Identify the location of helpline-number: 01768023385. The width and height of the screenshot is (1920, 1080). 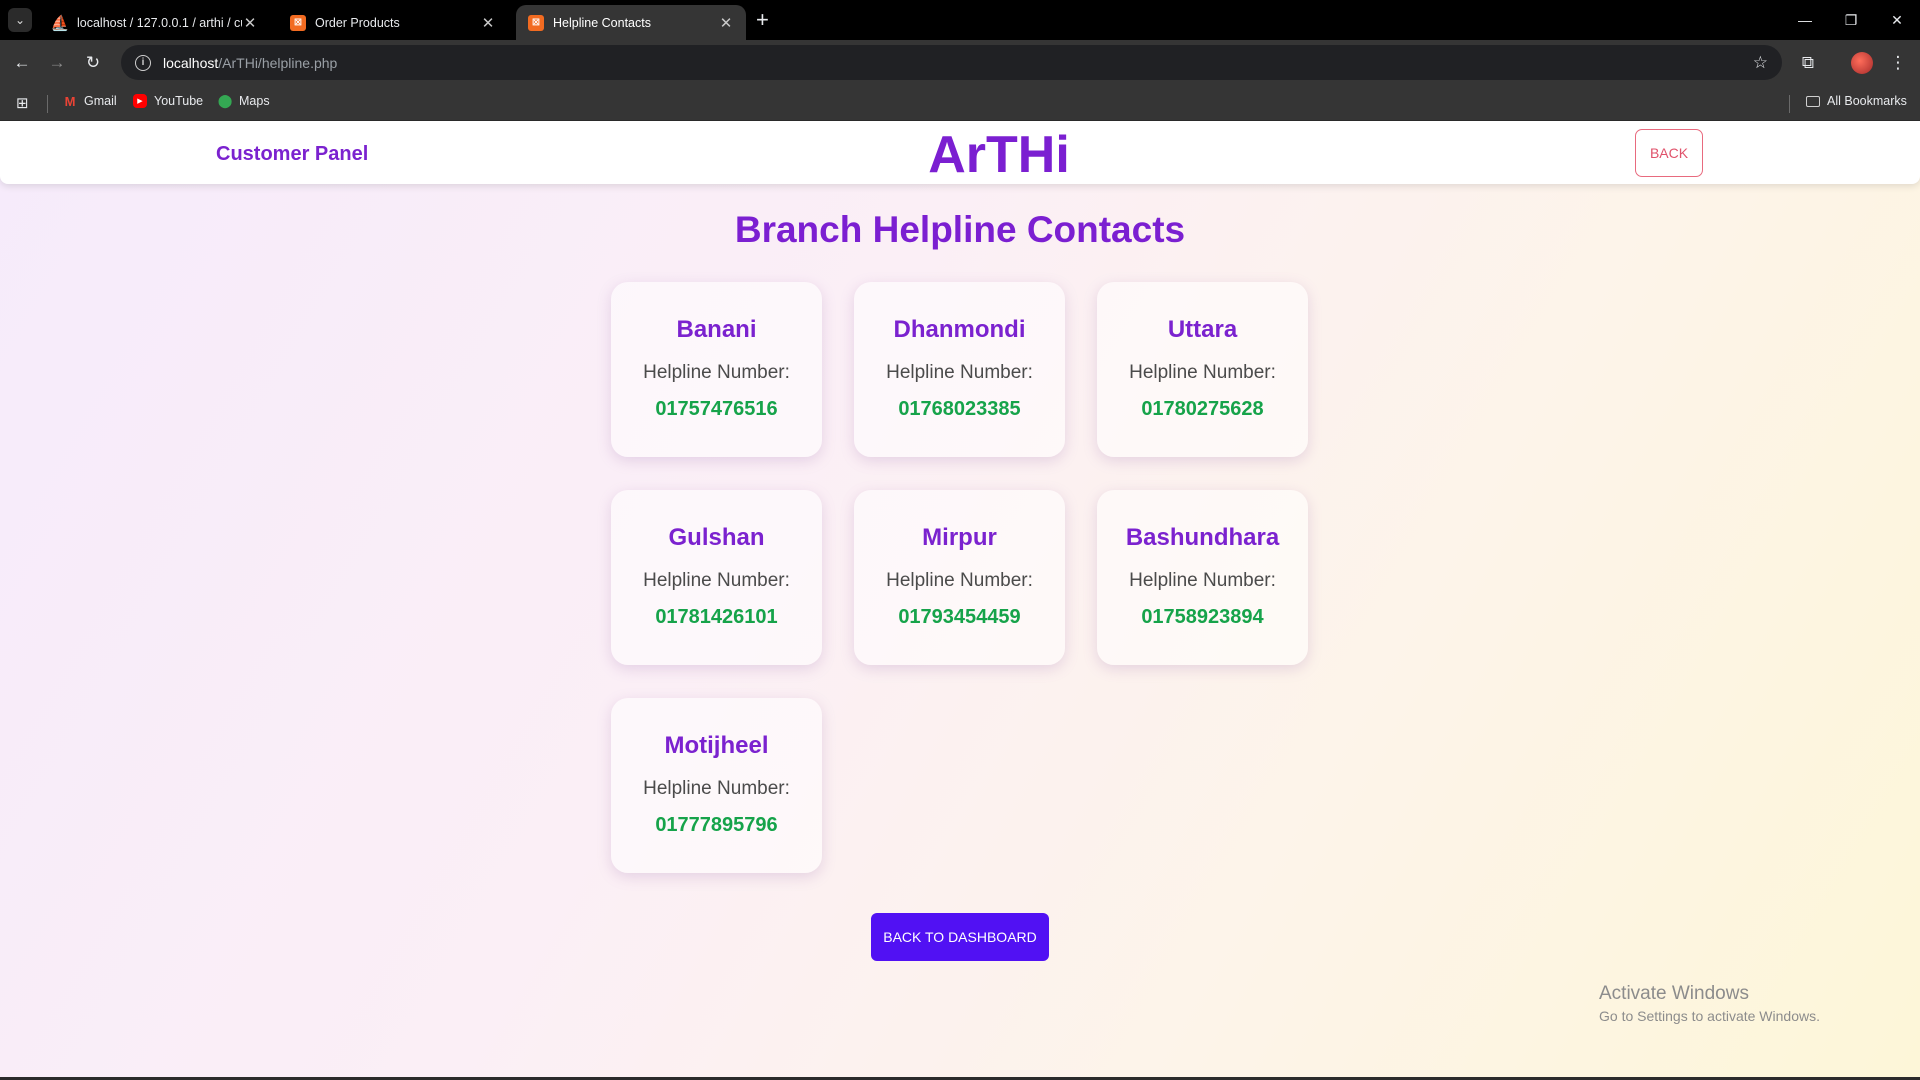
(959, 409).